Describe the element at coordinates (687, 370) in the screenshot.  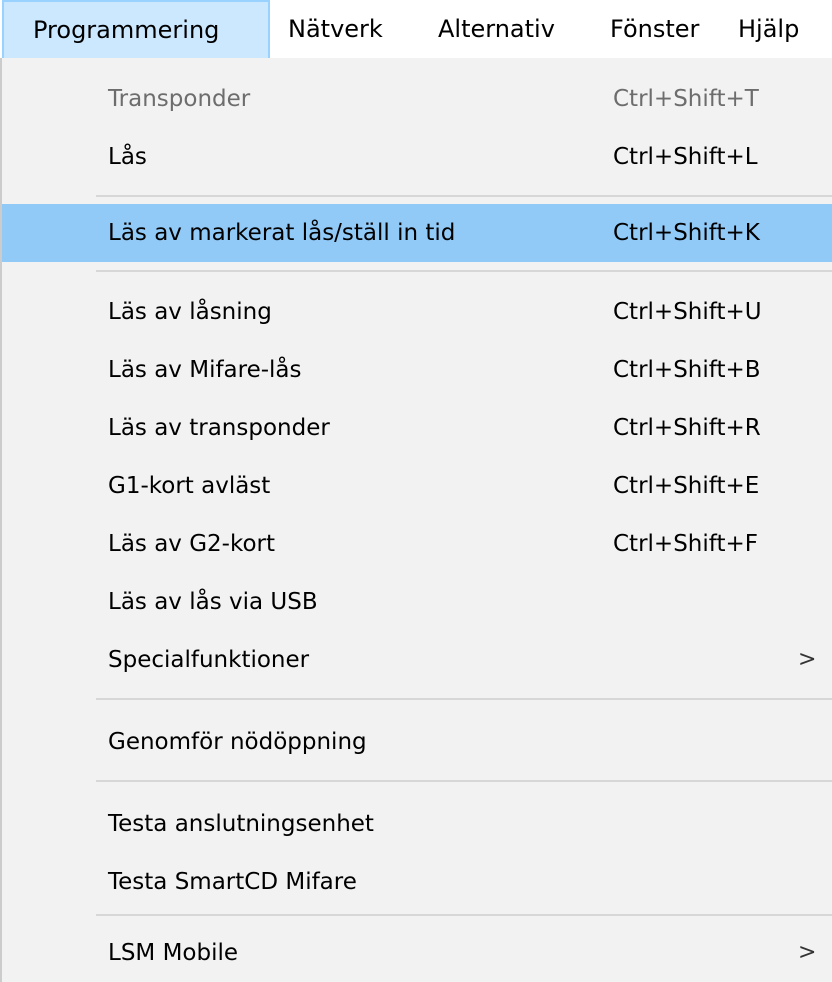
I see `menu-item-shortcut: Ctrl+Shift+B` at that location.